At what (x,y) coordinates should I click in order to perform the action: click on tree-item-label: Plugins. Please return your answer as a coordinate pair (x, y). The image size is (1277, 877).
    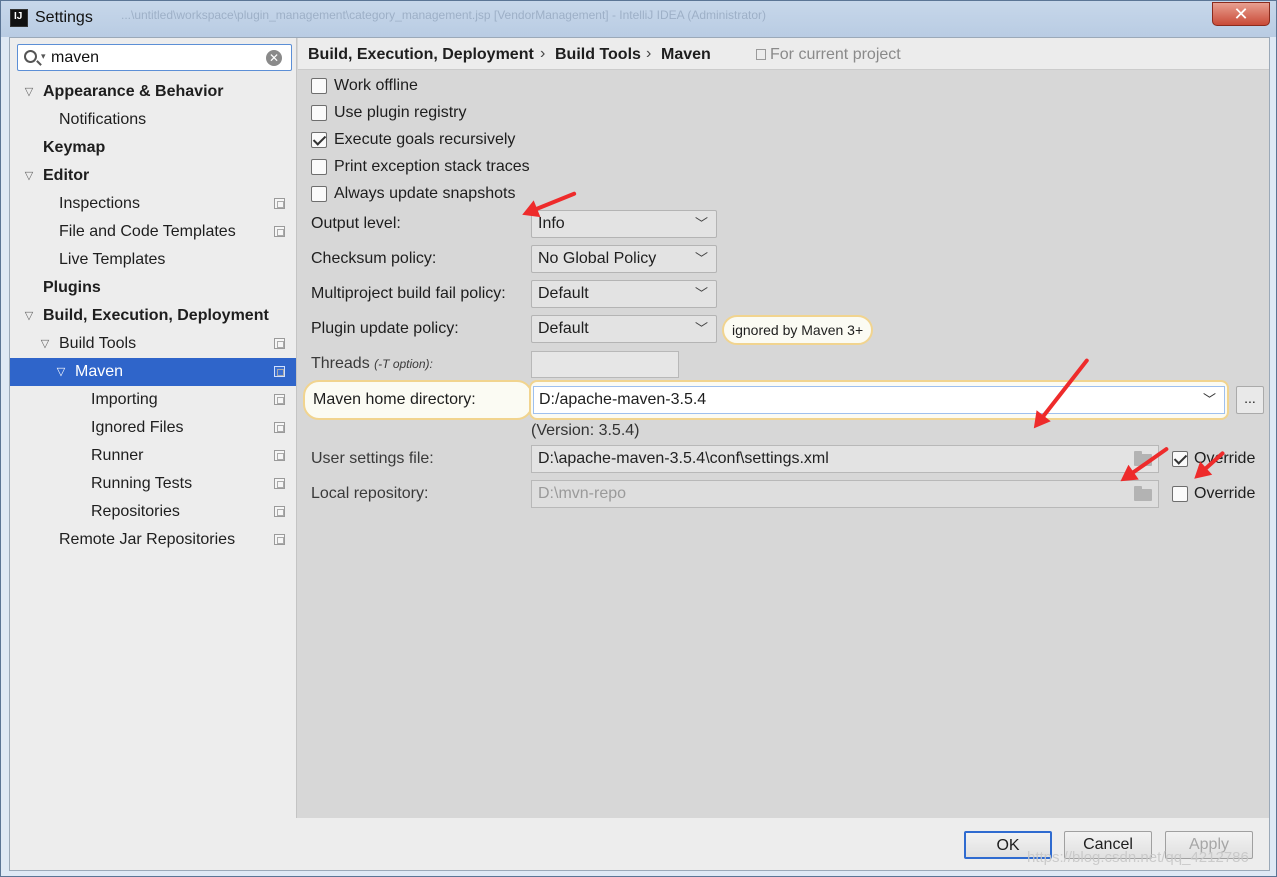
    Looking at the image, I should click on (72, 287).